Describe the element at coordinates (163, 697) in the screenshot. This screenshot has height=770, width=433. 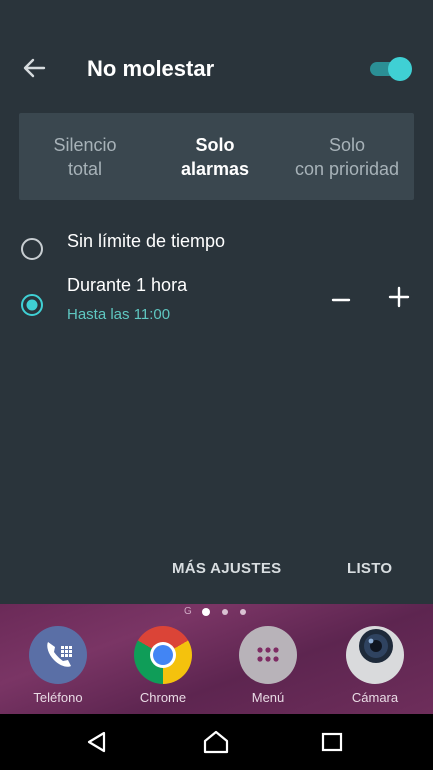
I see `app-name: Chrome` at that location.